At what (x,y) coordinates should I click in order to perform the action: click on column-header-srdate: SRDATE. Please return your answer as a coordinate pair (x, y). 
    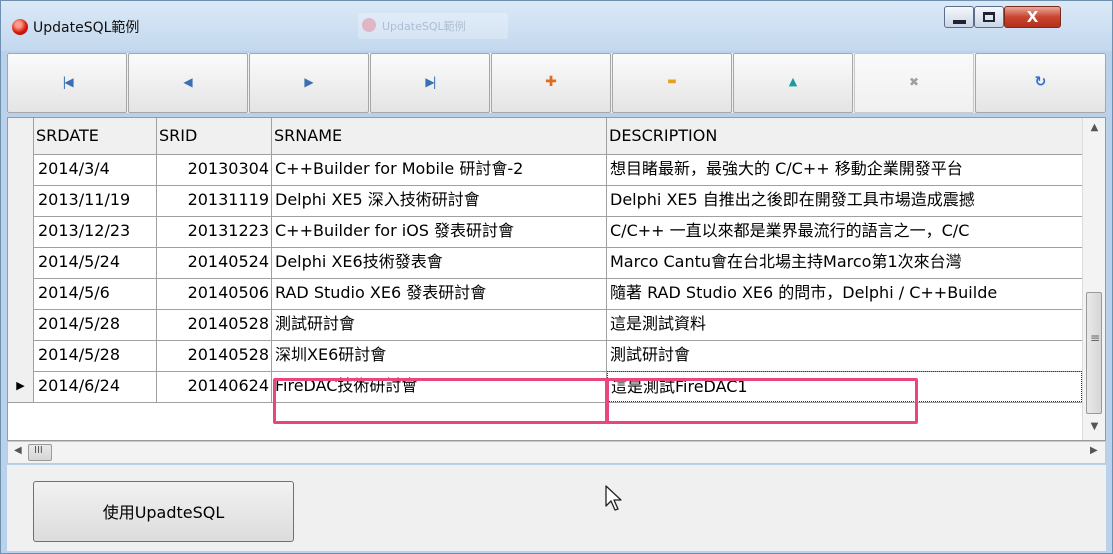
    Looking at the image, I should click on (95, 136).